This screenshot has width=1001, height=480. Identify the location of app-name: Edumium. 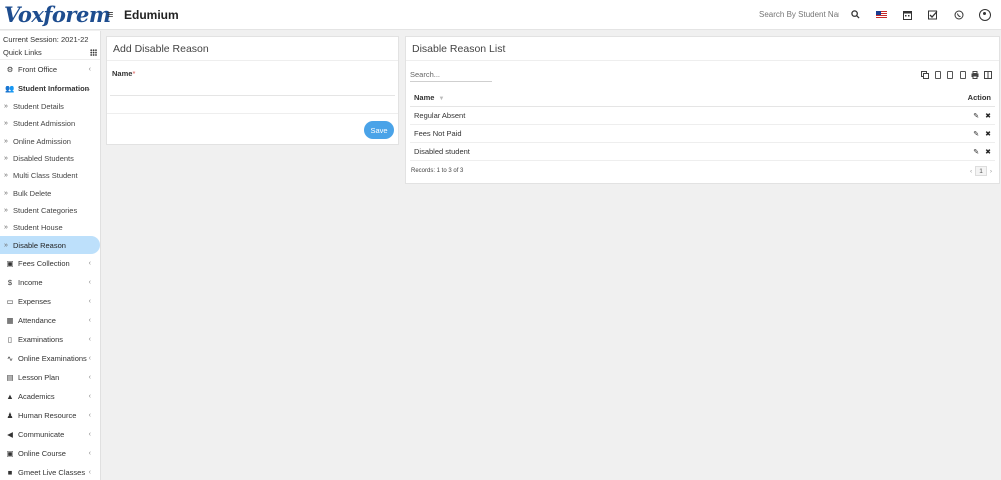
(151, 14).